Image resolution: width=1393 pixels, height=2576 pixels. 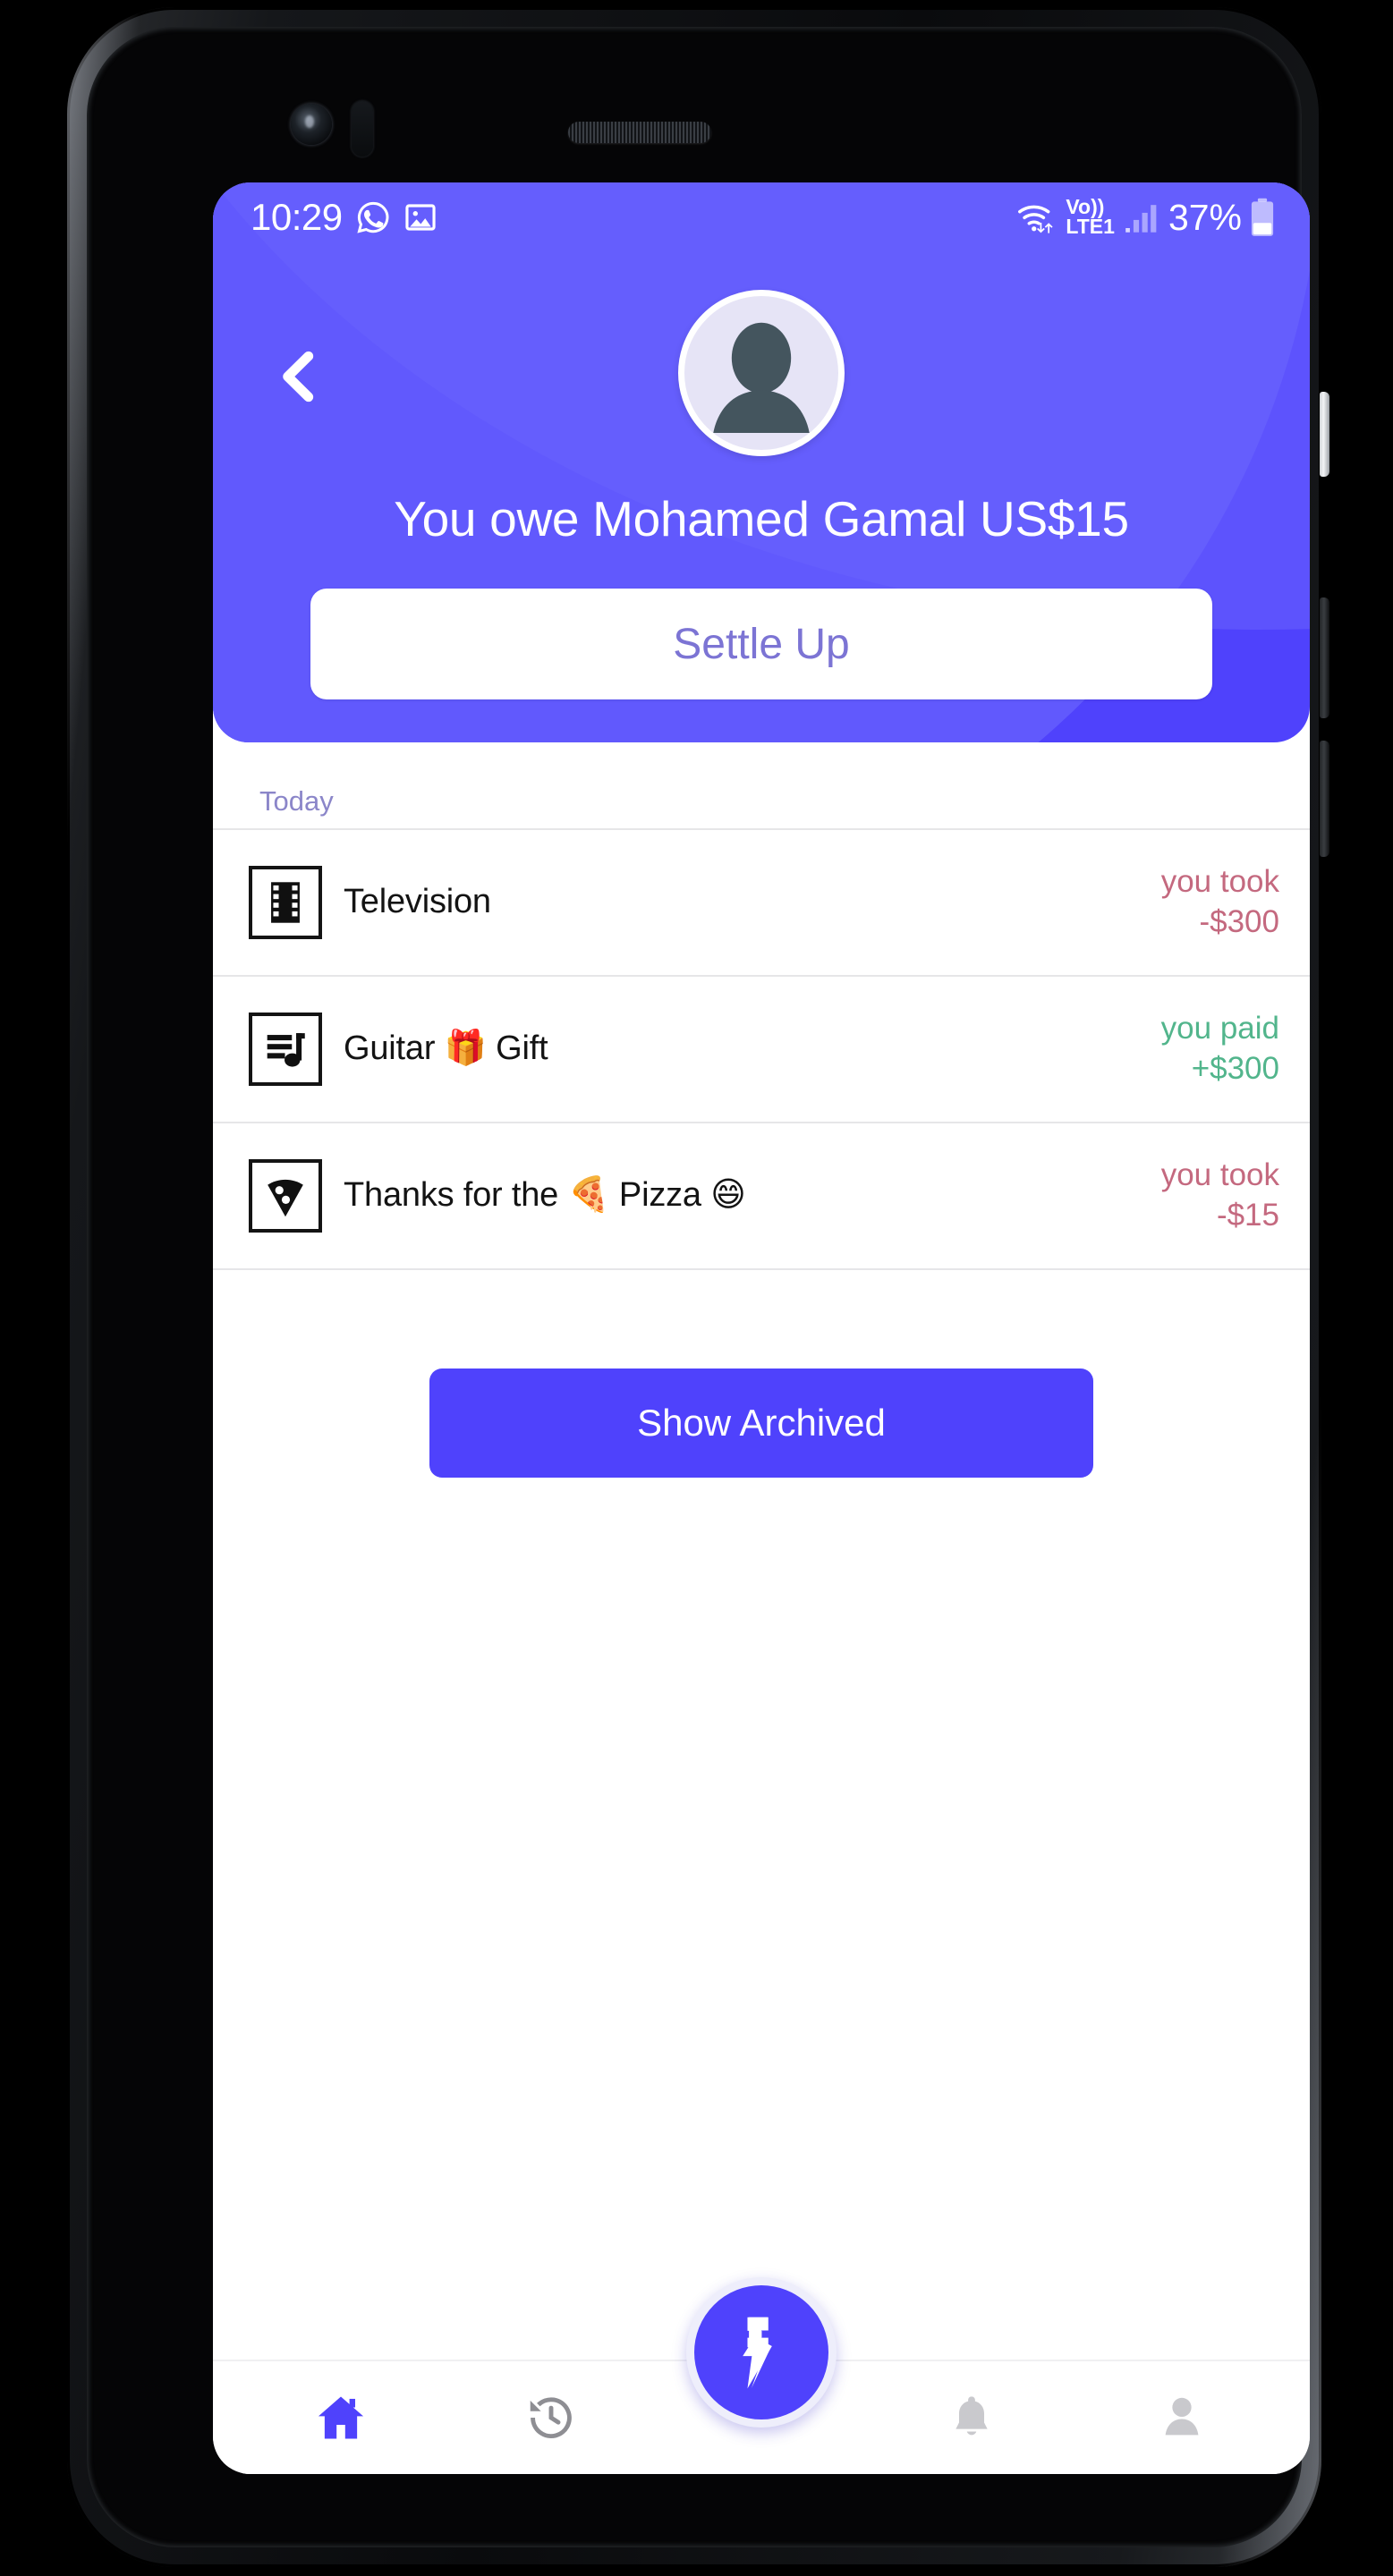 What do you see at coordinates (344, 217) in the screenshot?
I see `status-bar-left: 10:29` at bounding box center [344, 217].